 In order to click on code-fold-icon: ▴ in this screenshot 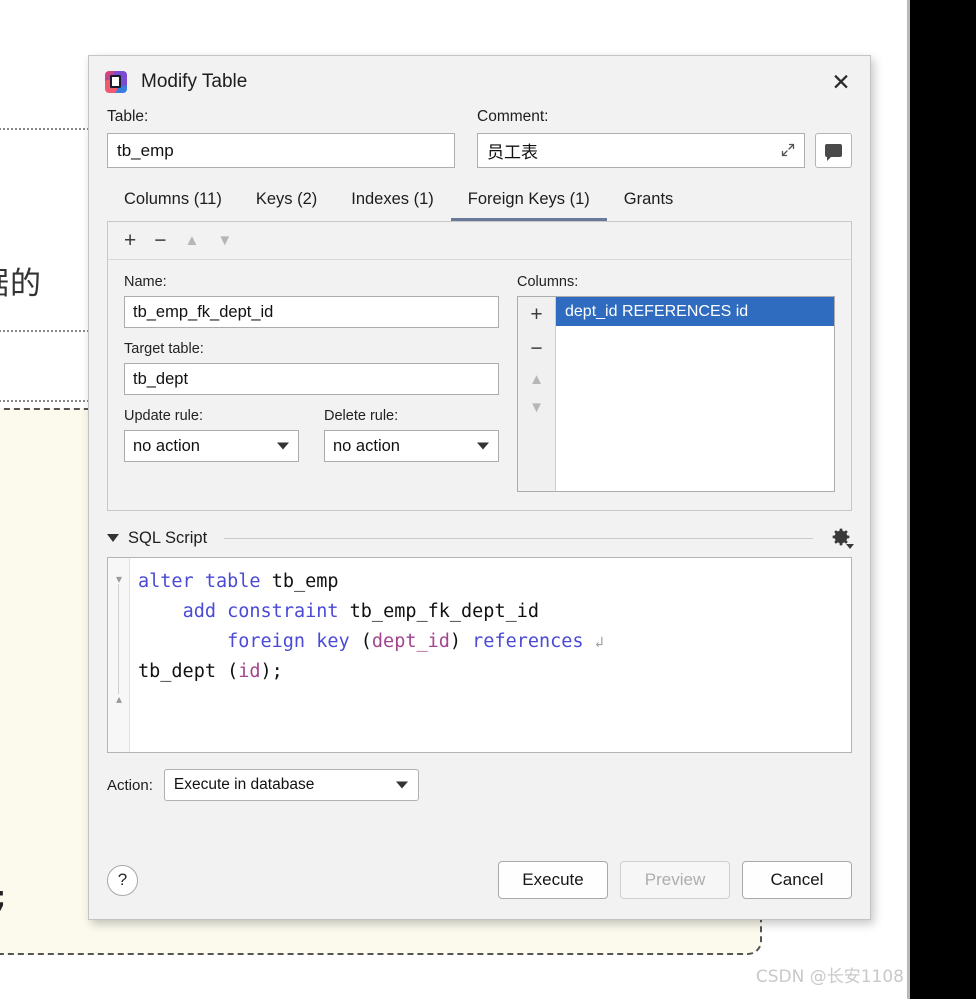, I will do `click(119, 699)`.